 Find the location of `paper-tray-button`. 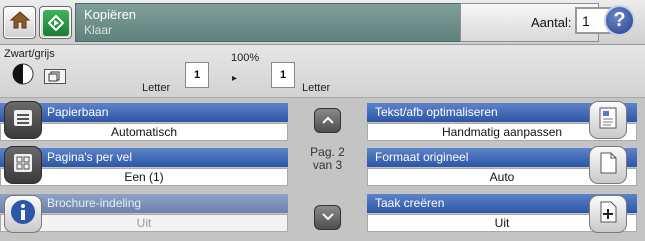

paper-tray-button is located at coordinates (23, 120).